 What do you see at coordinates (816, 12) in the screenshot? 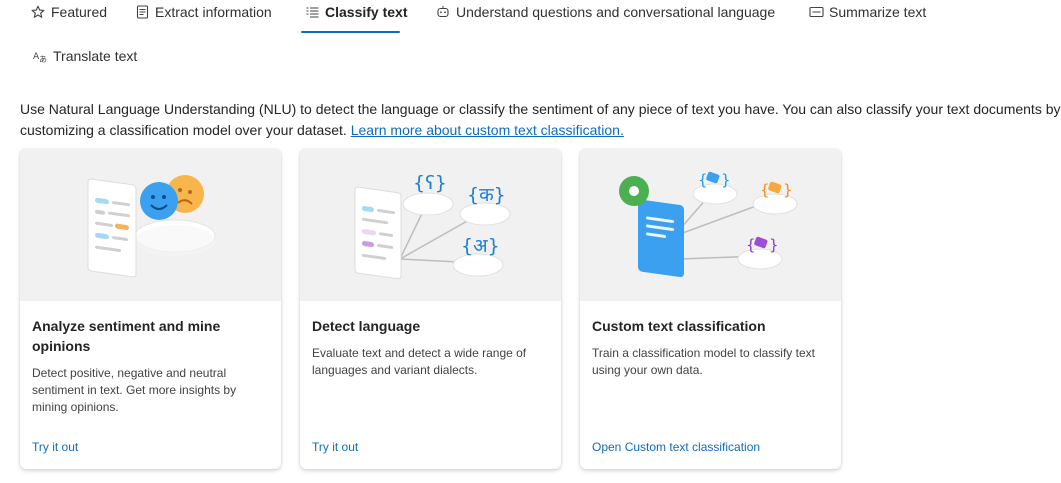
I see `summary-icon` at bounding box center [816, 12].